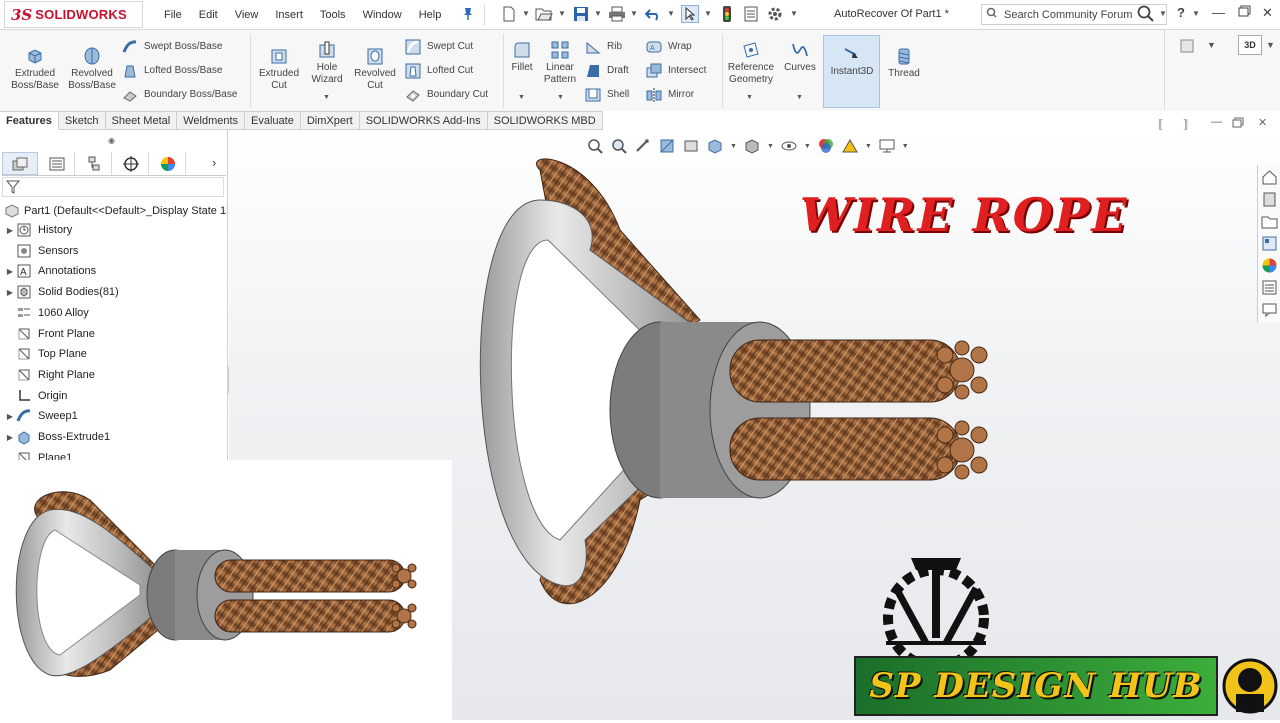 The image size is (1280, 723). Describe the element at coordinates (211, 120) in the screenshot. I see `tab-weldments: Weldments` at that location.